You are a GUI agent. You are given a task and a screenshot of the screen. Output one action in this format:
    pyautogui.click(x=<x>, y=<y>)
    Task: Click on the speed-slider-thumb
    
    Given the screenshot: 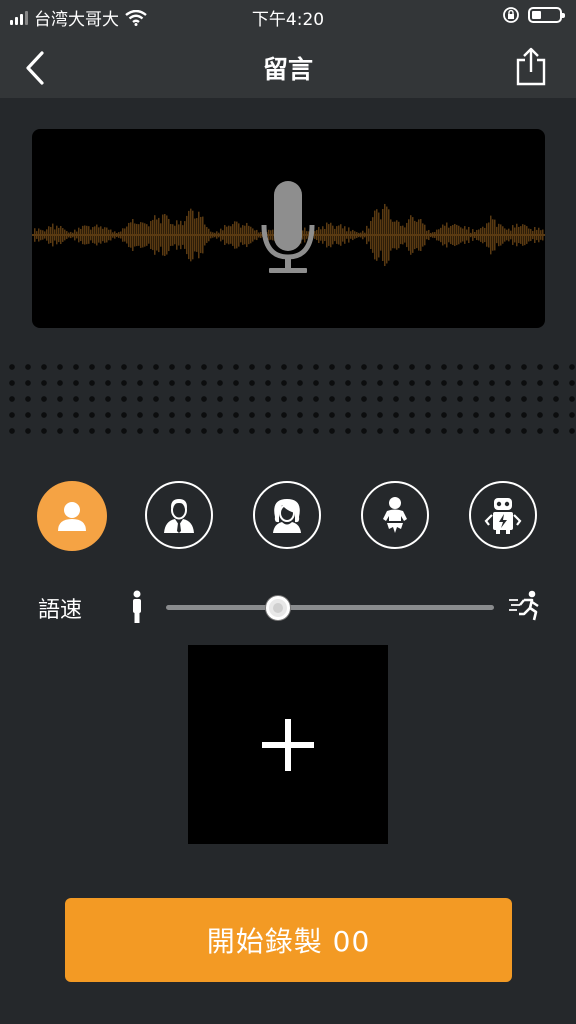 What is the action you would take?
    pyautogui.click(x=277, y=608)
    